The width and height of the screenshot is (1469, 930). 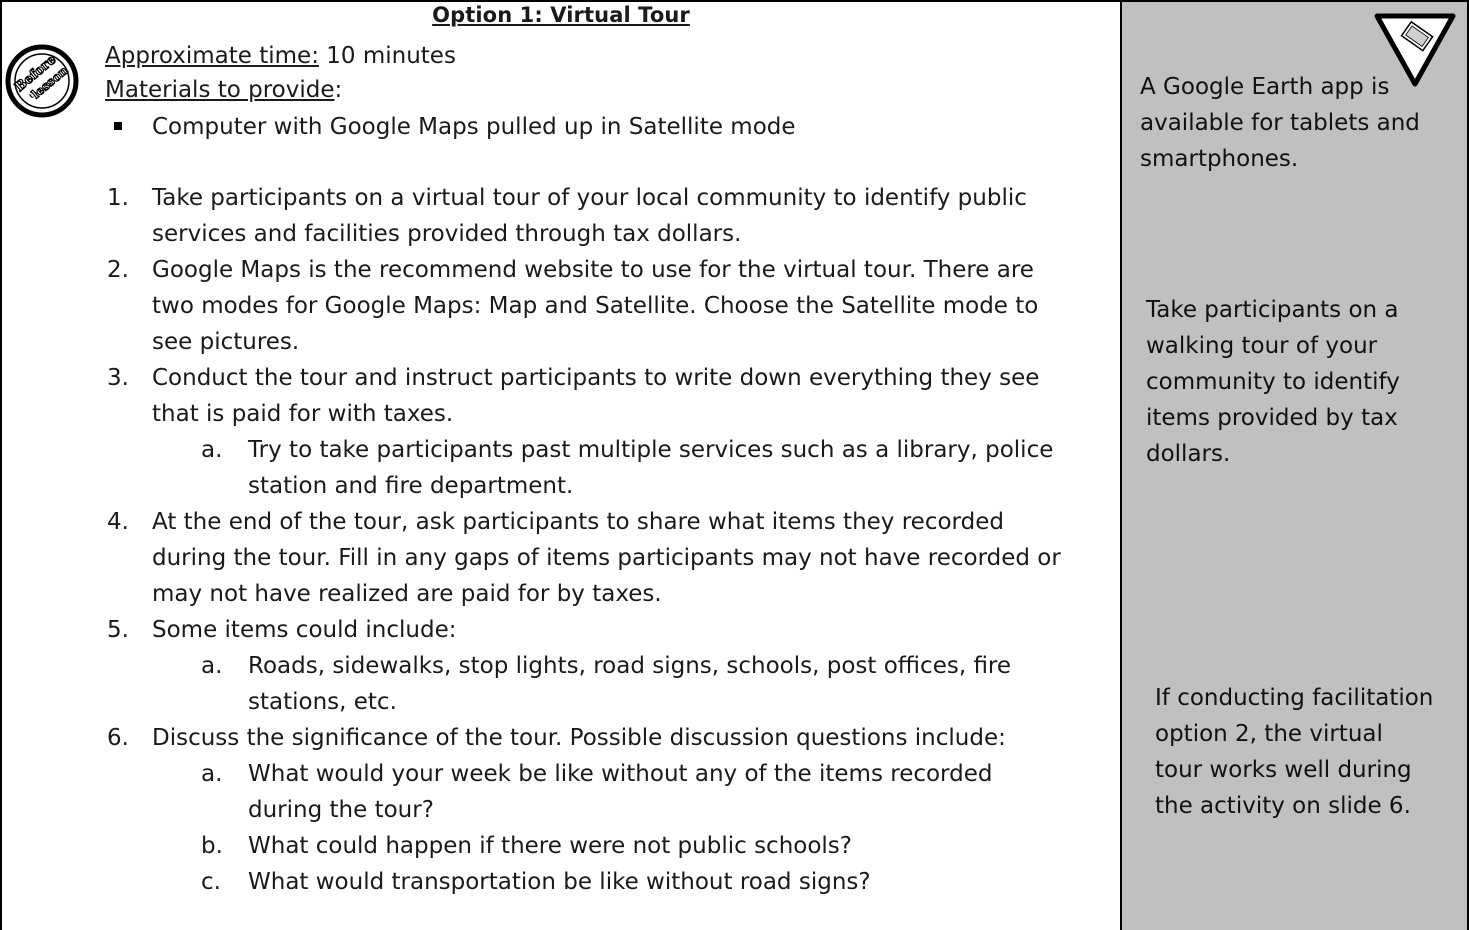 What do you see at coordinates (118, 522) in the screenshot?
I see `list-item-number: 4.` at bounding box center [118, 522].